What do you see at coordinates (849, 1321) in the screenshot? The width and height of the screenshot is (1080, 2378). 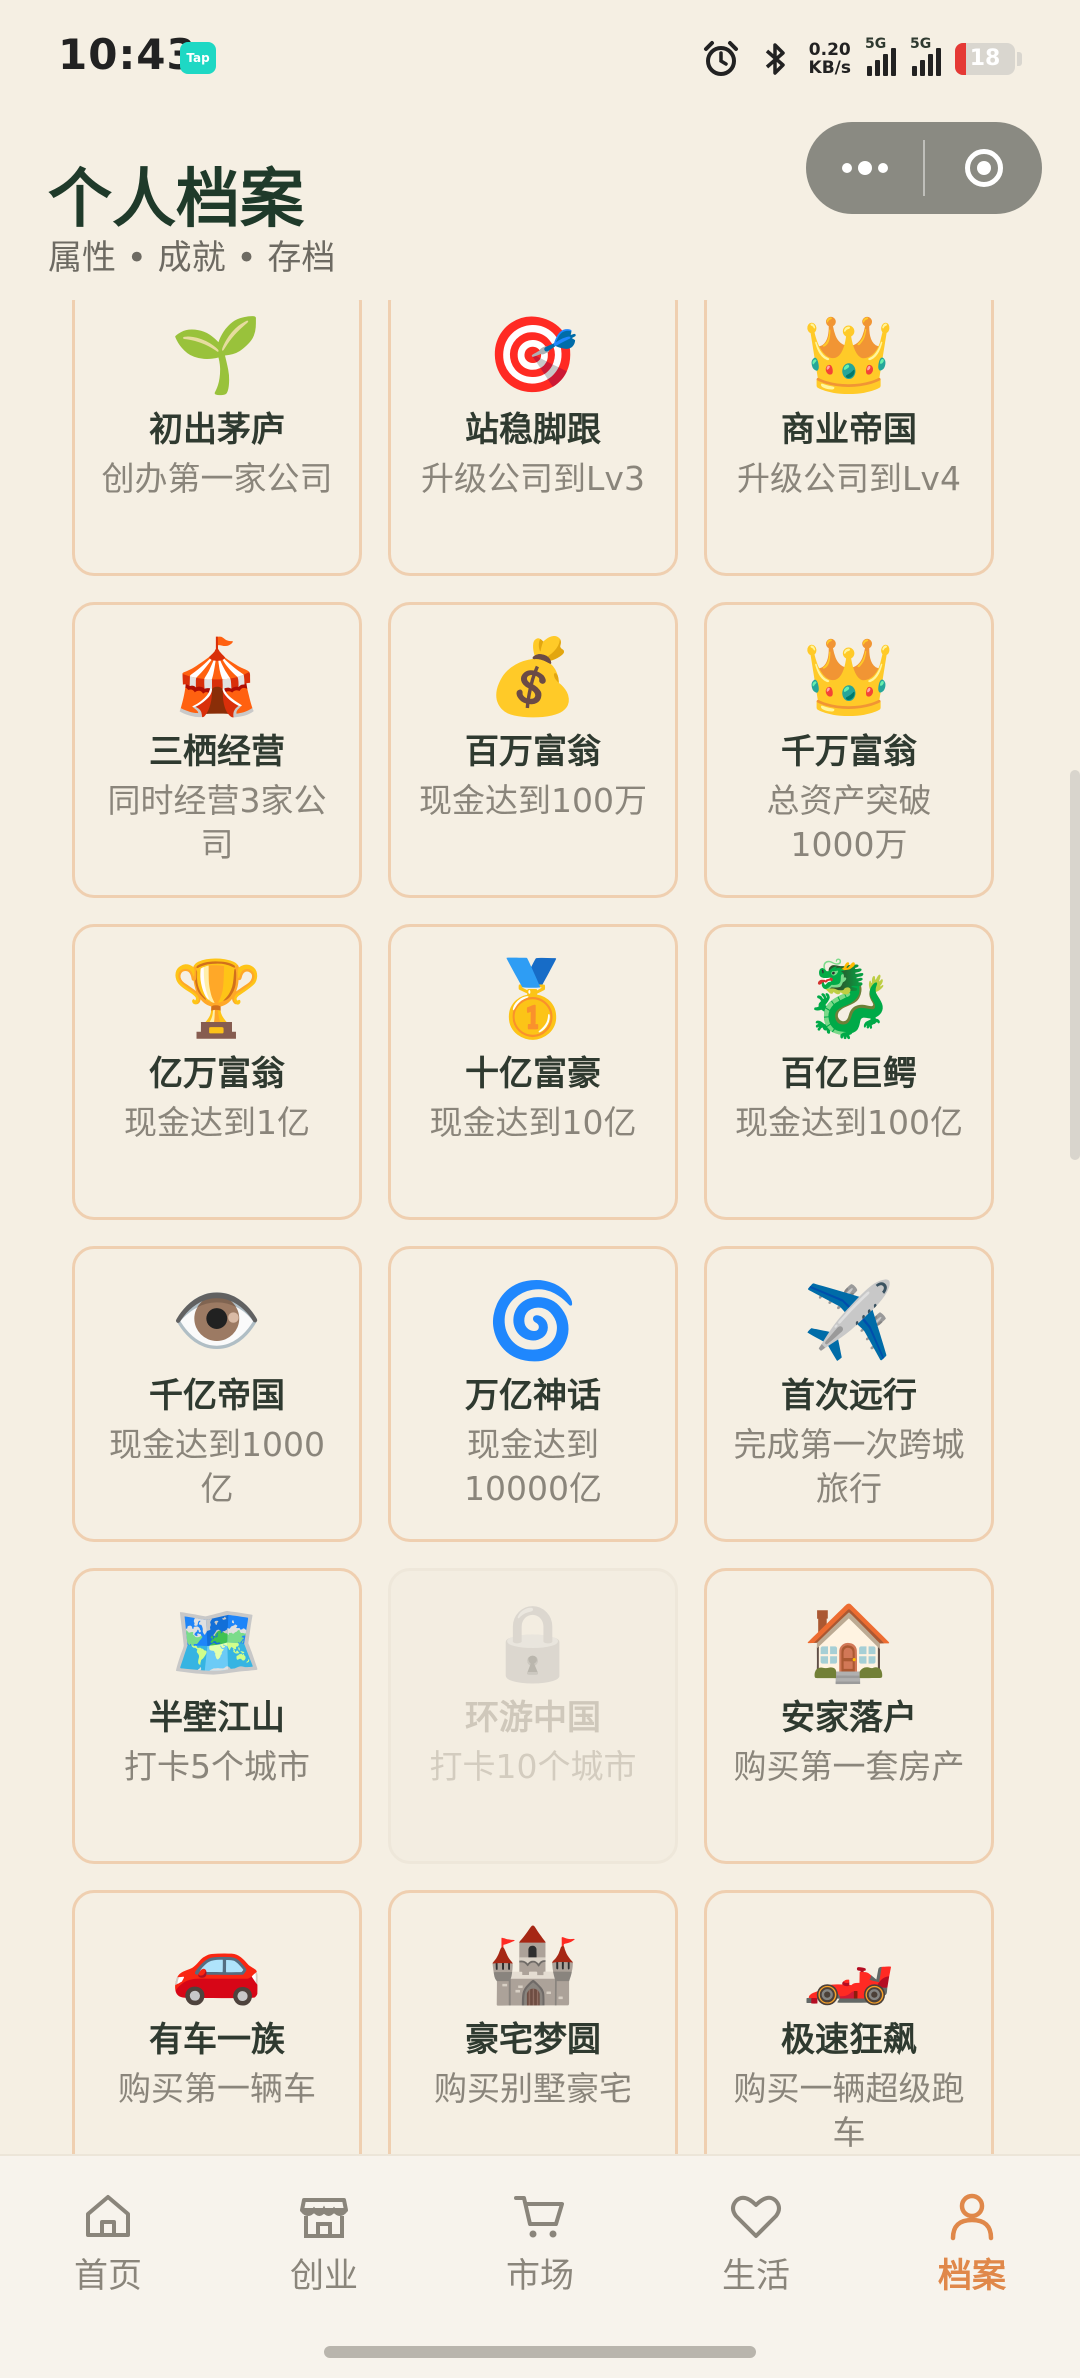 I see `achievement-icon: ✈️` at bounding box center [849, 1321].